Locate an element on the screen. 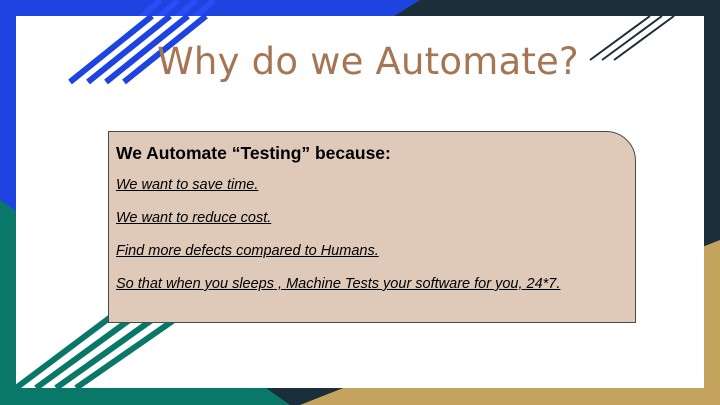  slide-title: Why do we Automate? is located at coordinates (368, 61).